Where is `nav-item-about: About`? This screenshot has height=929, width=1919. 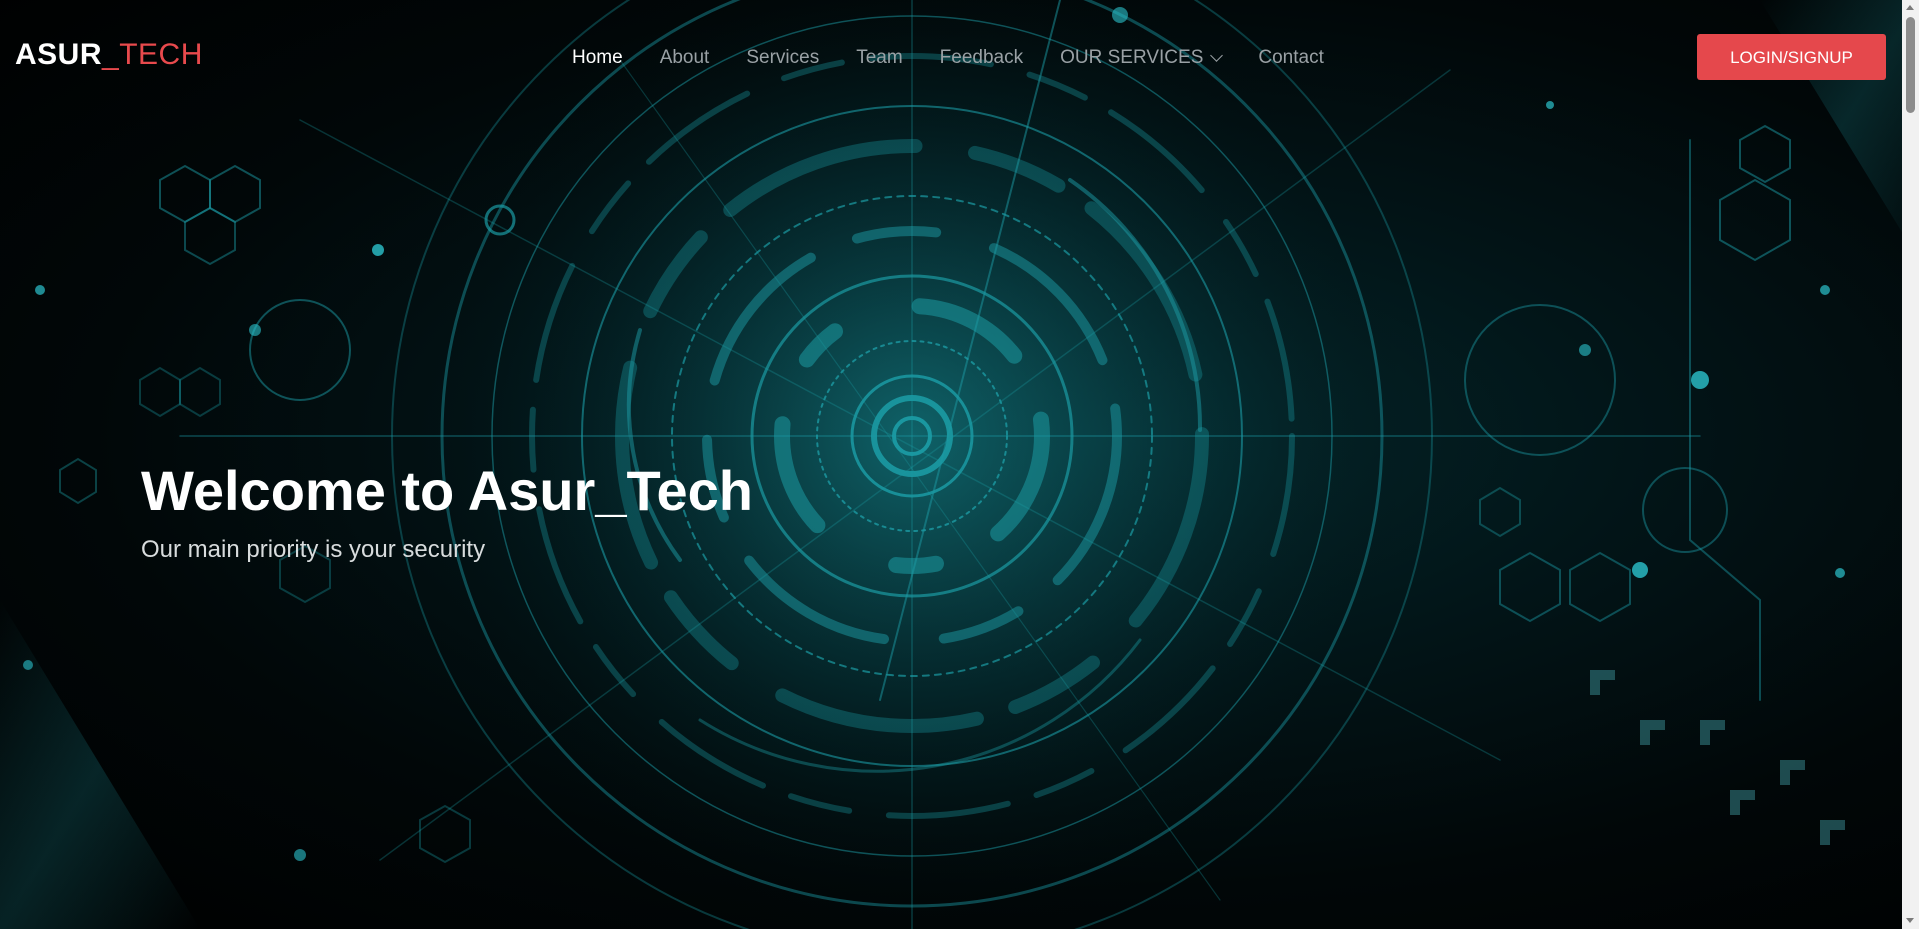
nav-item-about: About is located at coordinates (685, 58).